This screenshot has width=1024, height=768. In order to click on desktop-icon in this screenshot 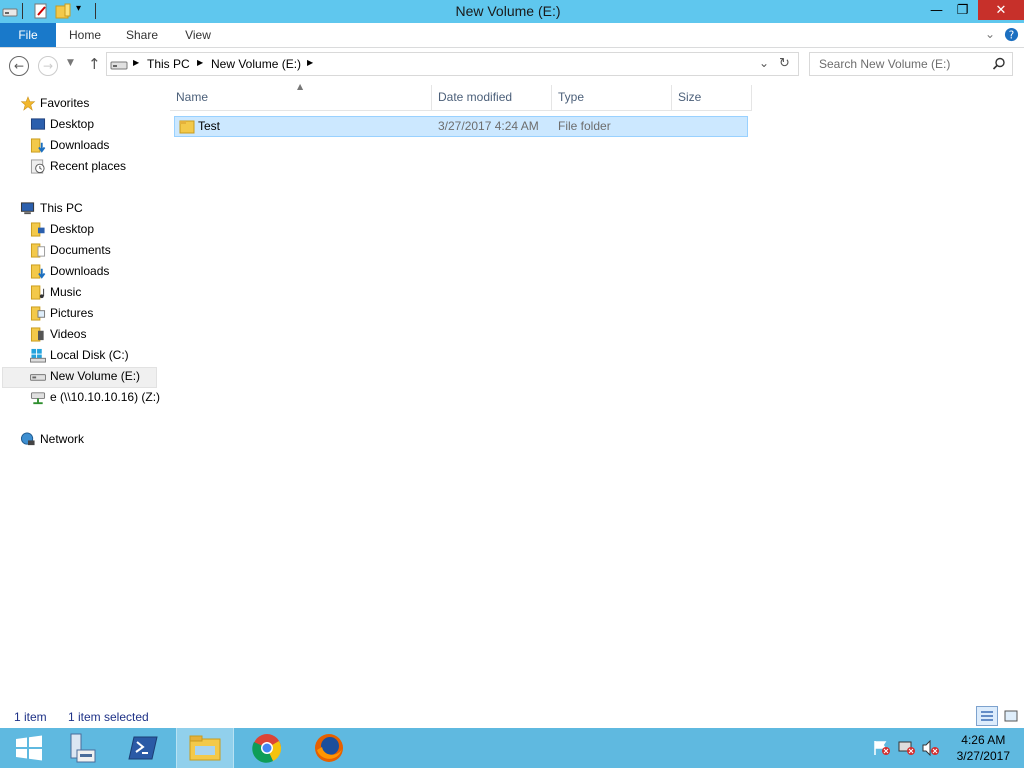, I will do `click(38, 124)`.